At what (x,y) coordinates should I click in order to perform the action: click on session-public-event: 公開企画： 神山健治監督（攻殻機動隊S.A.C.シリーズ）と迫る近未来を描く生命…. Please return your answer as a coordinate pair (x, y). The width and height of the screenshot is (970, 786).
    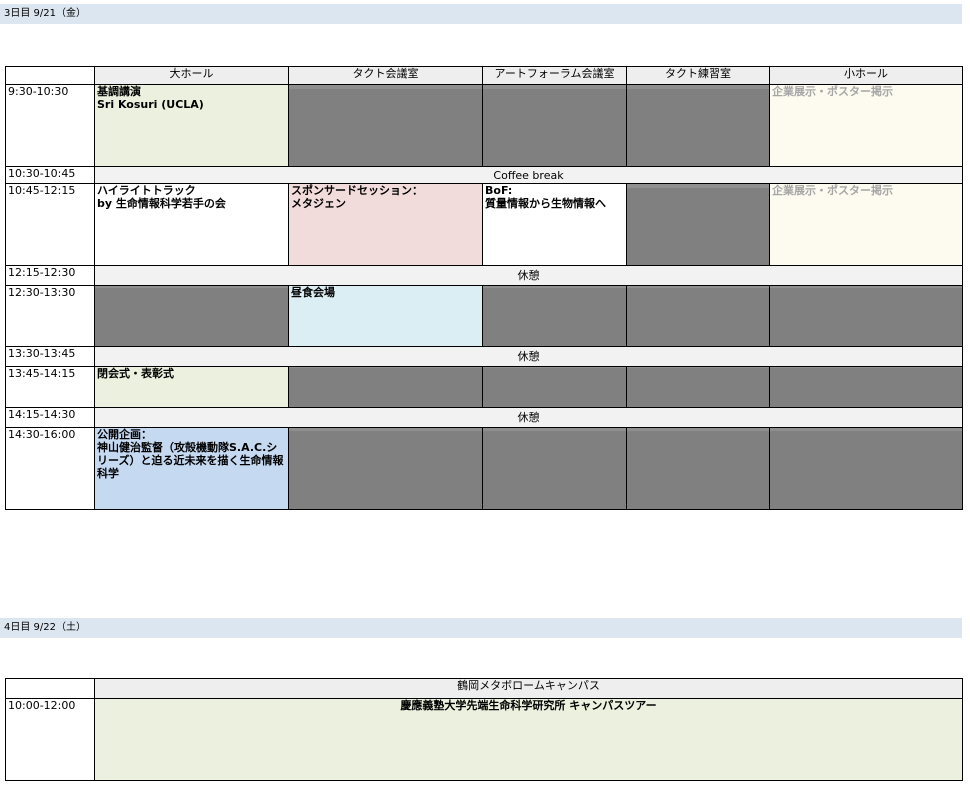
    Looking at the image, I should click on (191, 468).